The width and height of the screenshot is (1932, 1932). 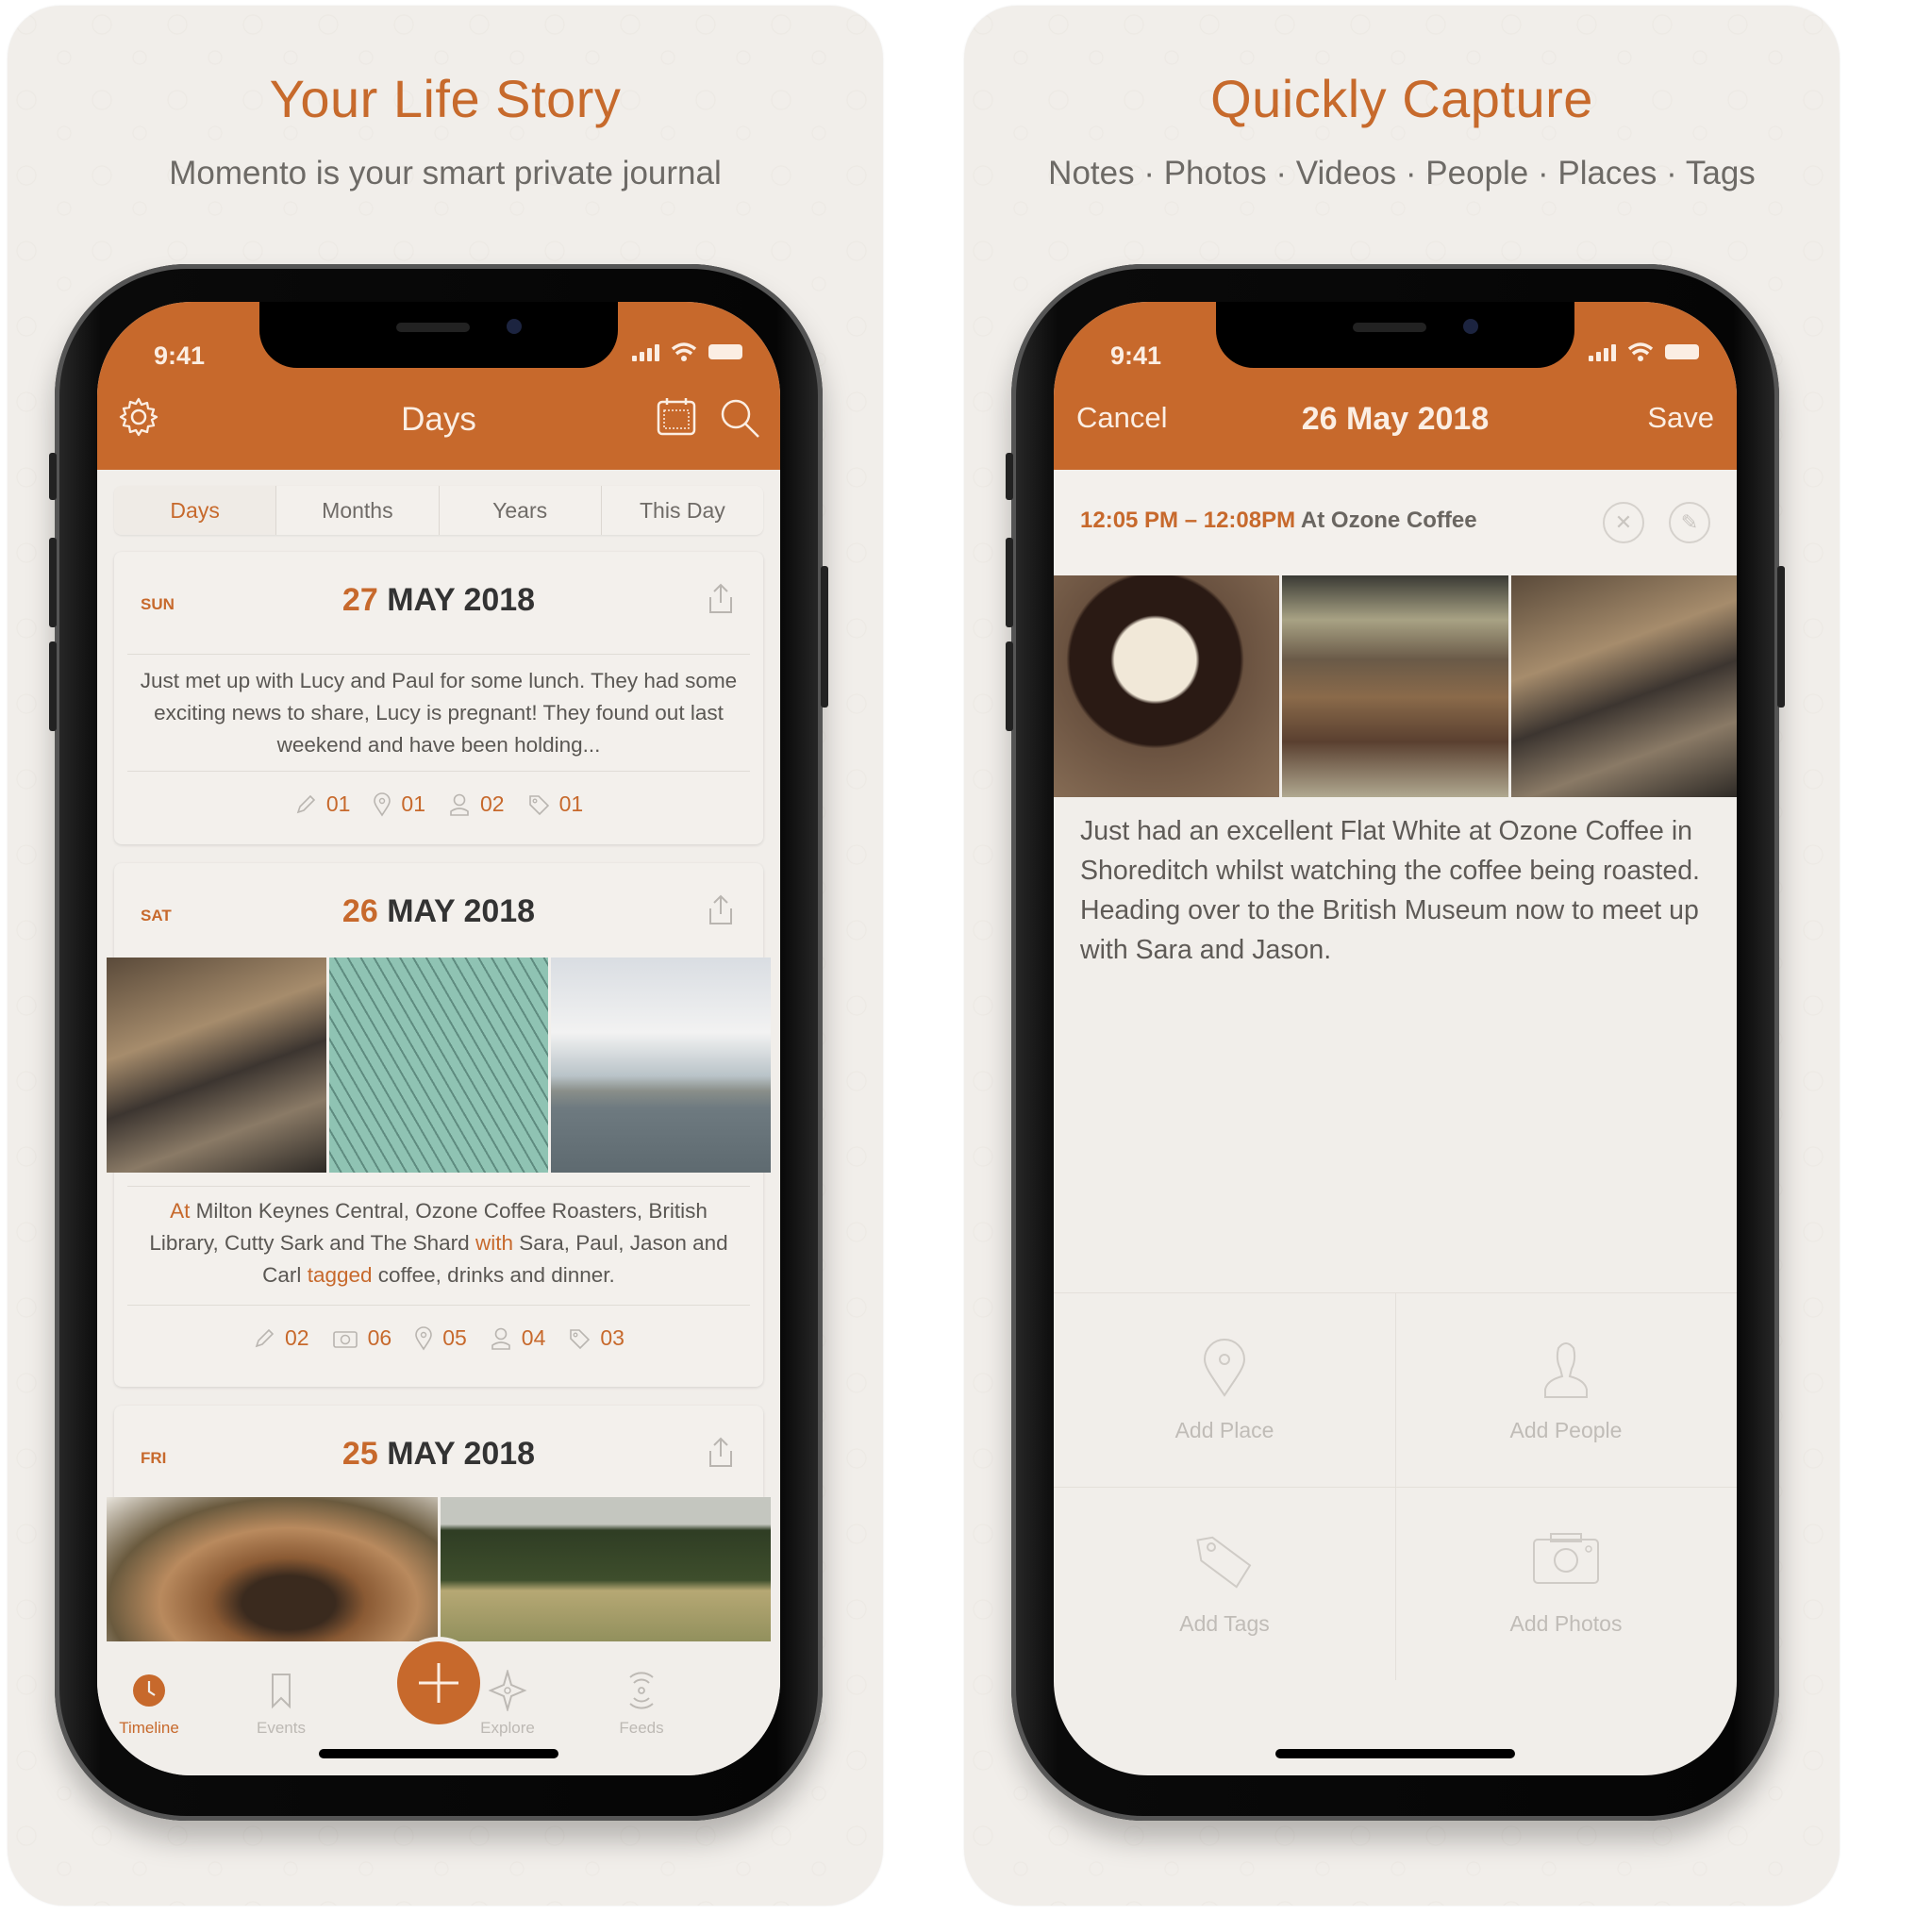 I want to click on clock-icon, so click(x=149, y=1691).